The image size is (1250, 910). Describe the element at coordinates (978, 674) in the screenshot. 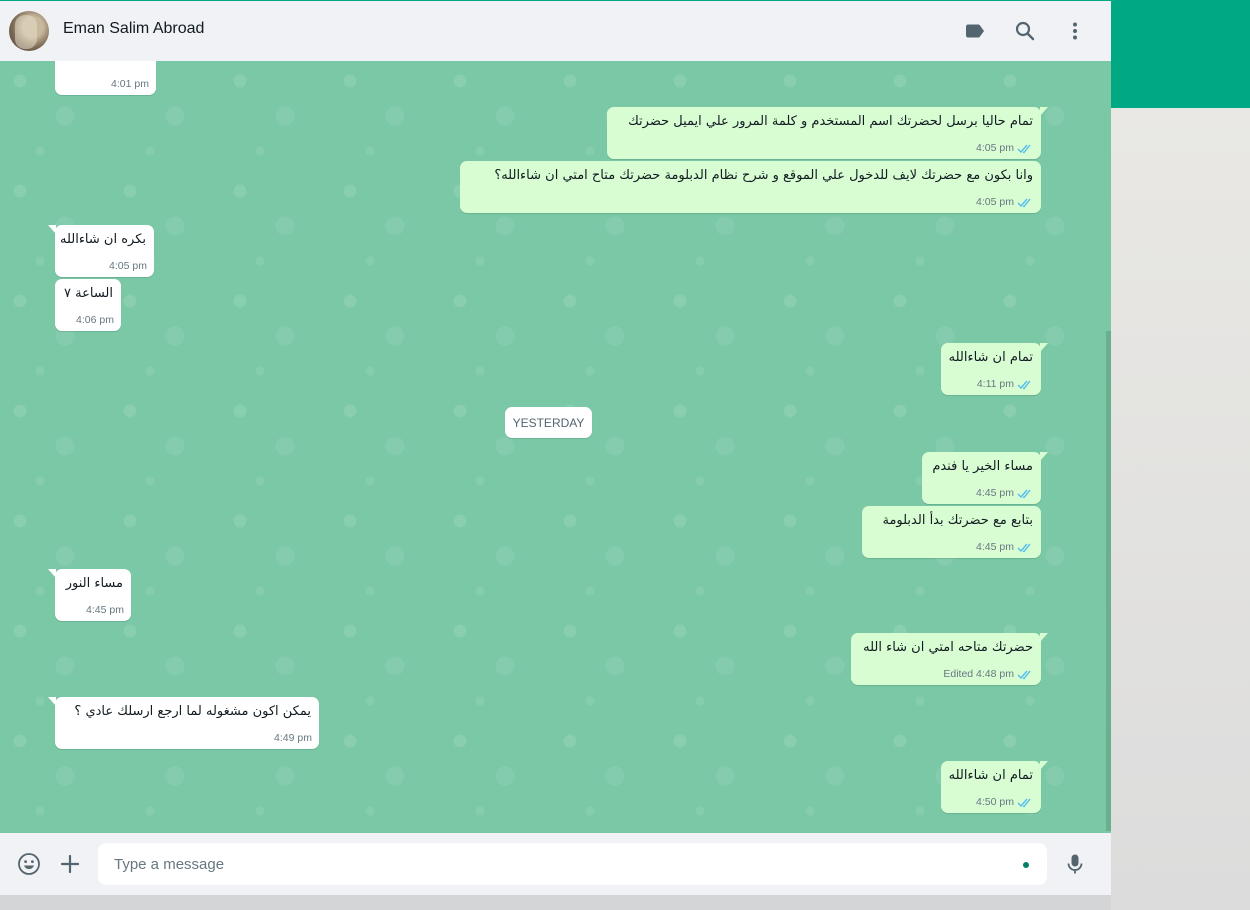

I see `message-timestamp: Edited 4:48 pm` at that location.